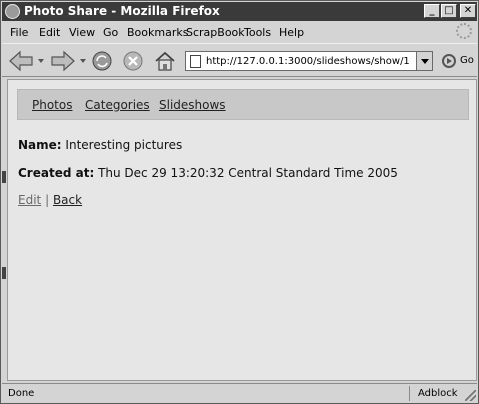  Describe the element at coordinates (40, 145) in the screenshot. I see `name-label: Name:` at that location.